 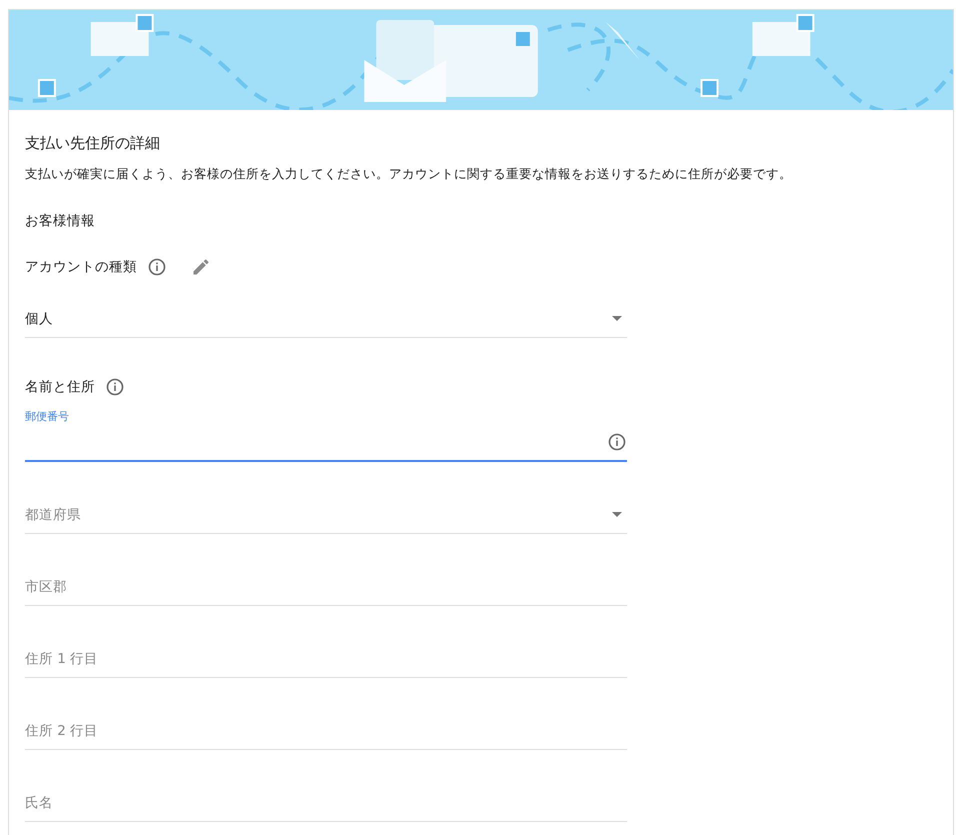 What do you see at coordinates (326, 659) in the screenshot?
I see `input-field: 住所 1 行目` at bounding box center [326, 659].